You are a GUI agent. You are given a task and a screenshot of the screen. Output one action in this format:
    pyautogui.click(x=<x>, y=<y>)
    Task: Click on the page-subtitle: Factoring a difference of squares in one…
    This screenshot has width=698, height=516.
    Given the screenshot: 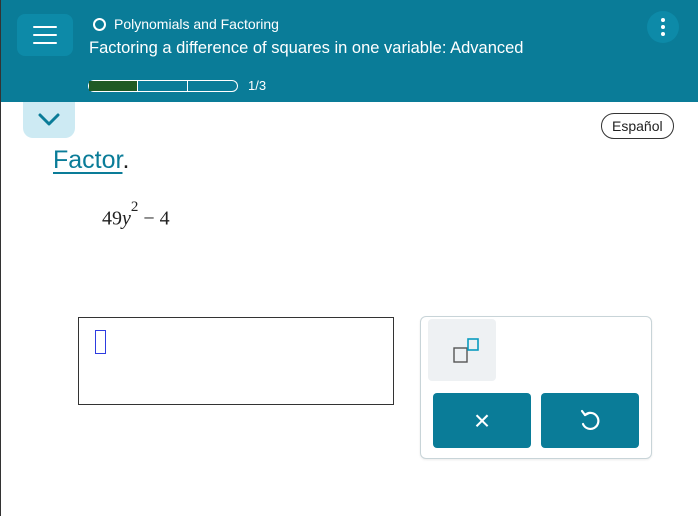 What is the action you would take?
    pyautogui.click(x=306, y=48)
    